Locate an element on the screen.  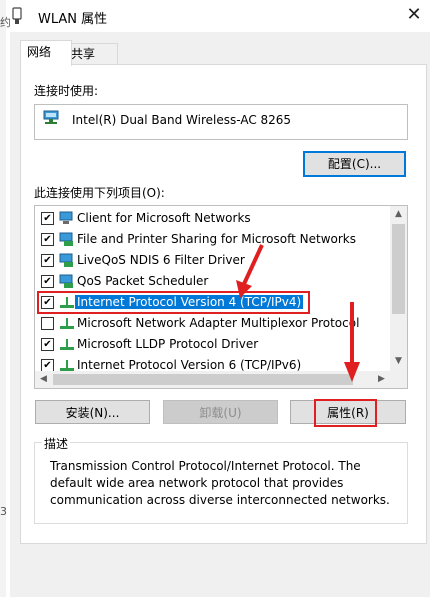
scroll-left-icon: ◀ is located at coordinates (43, 379).